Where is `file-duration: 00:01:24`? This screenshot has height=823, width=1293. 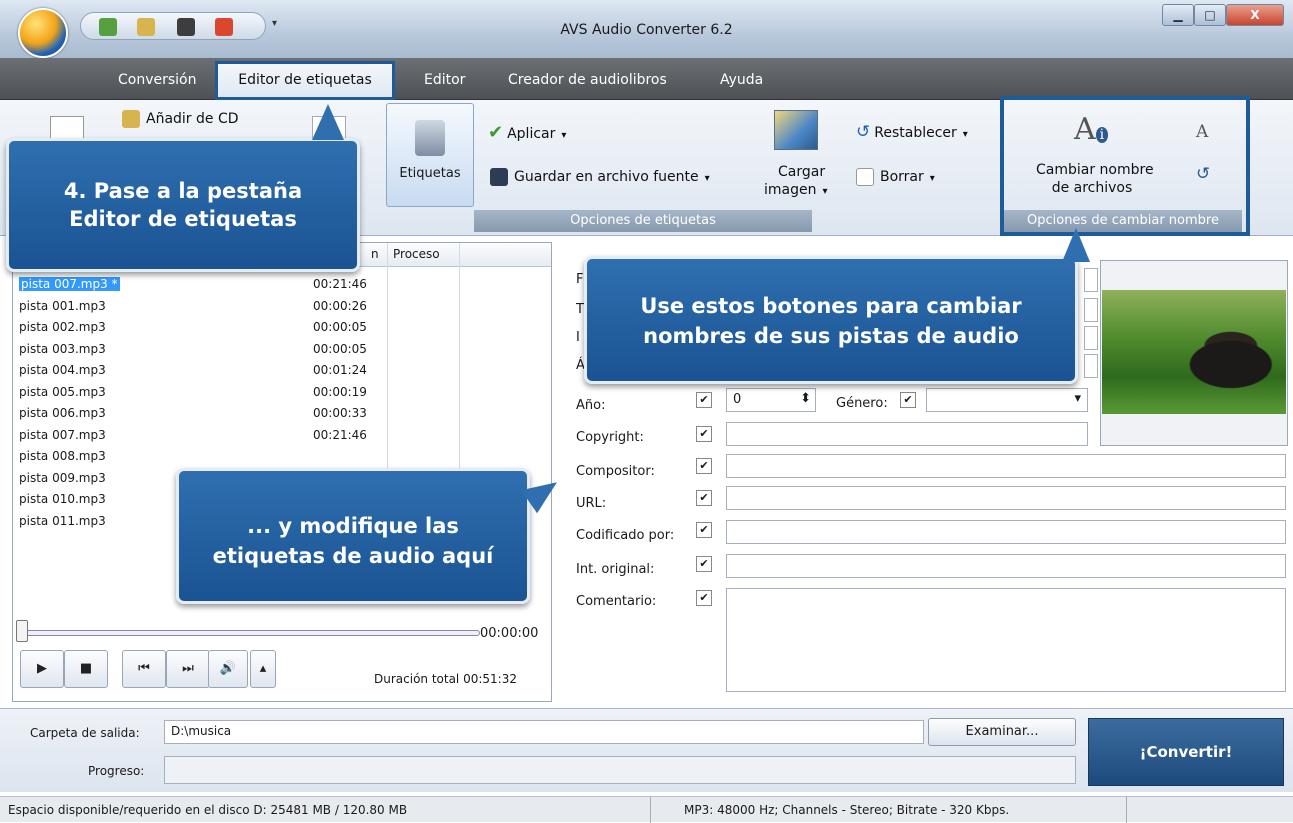
file-duration: 00:01:24 is located at coordinates (340, 370).